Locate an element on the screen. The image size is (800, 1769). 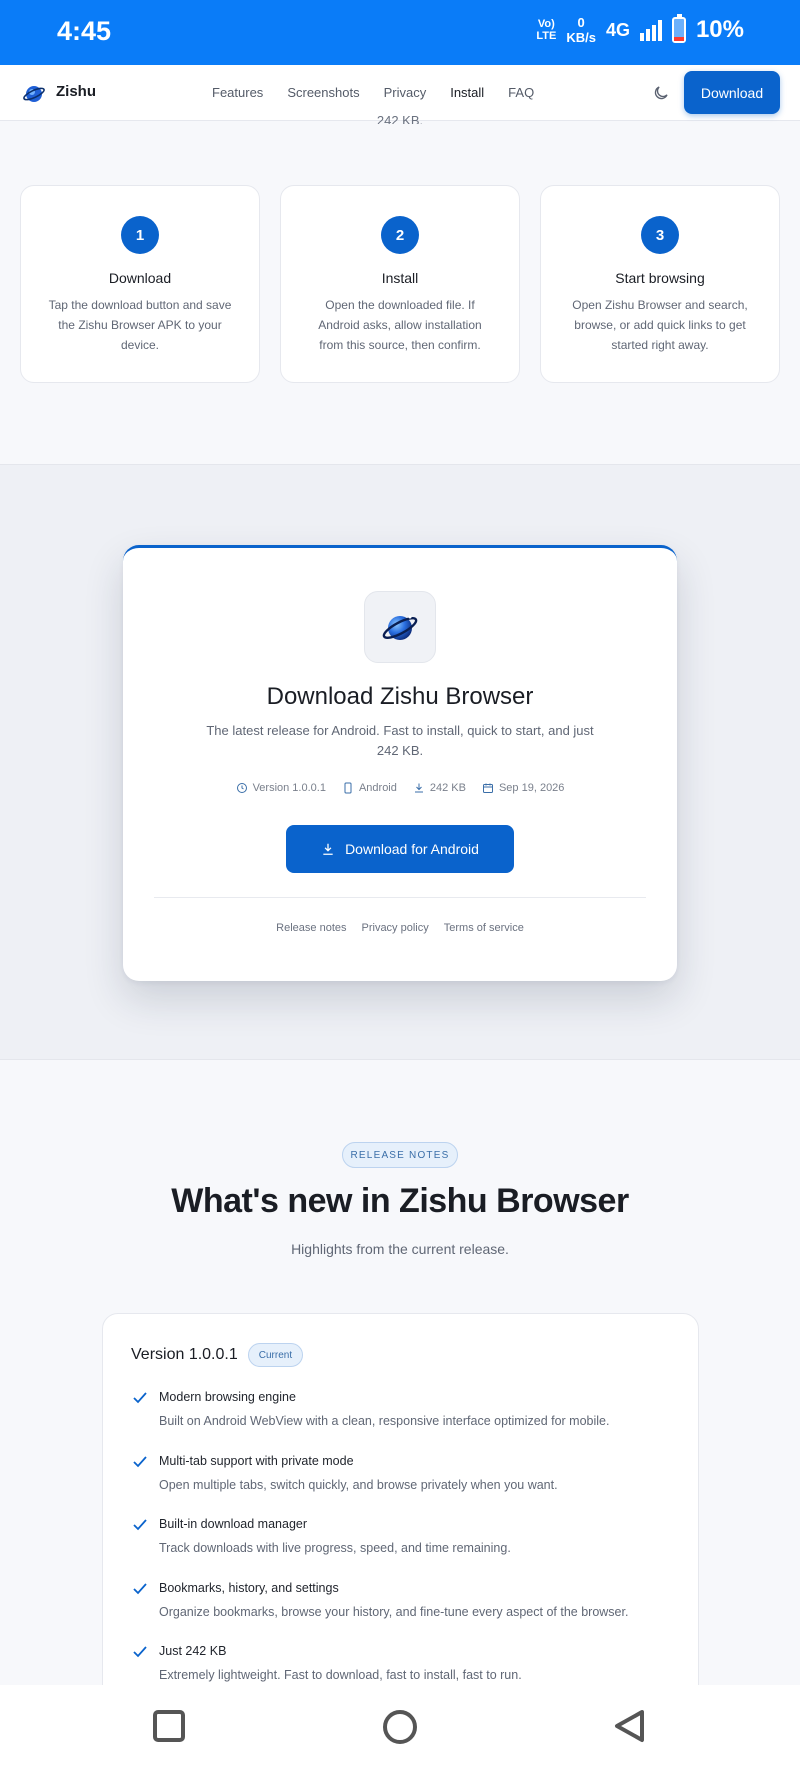
meta-size: 242 KB is located at coordinates (439, 788).